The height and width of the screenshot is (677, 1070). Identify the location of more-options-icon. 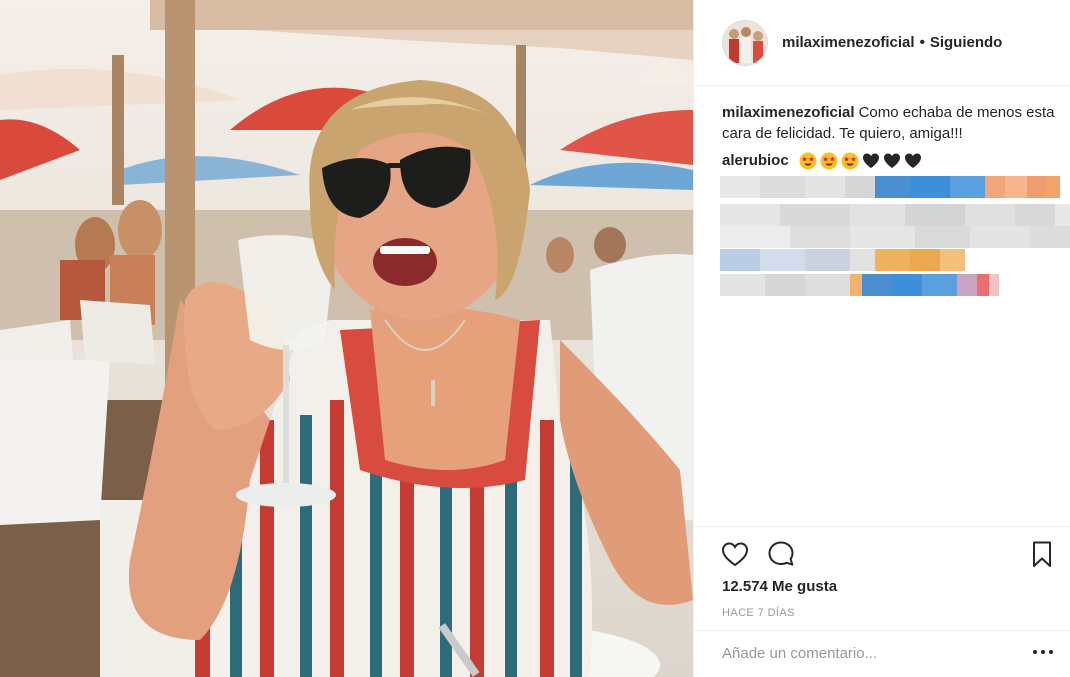
(1043, 653).